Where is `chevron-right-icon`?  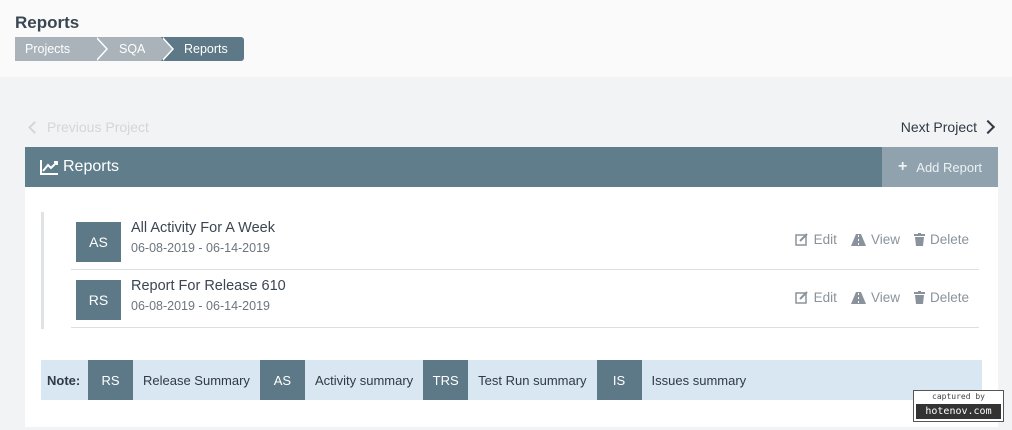 chevron-right-icon is located at coordinates (988, 127).